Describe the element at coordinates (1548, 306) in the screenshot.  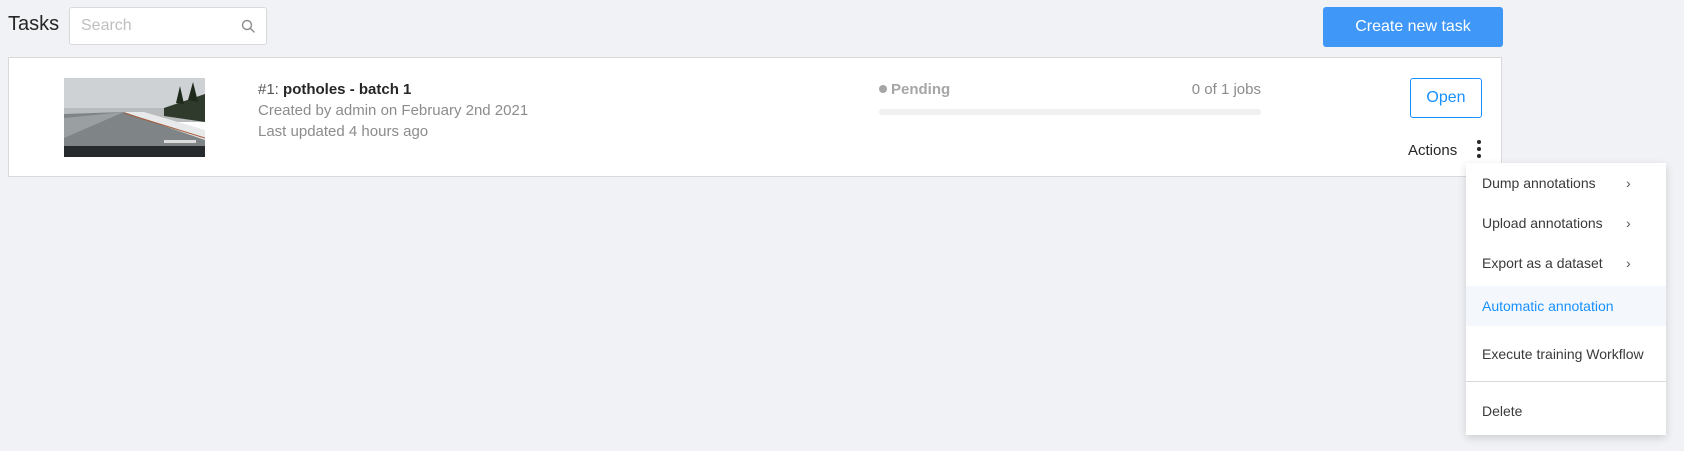
I see `menu-item-label: Automatic annotation` at that location.